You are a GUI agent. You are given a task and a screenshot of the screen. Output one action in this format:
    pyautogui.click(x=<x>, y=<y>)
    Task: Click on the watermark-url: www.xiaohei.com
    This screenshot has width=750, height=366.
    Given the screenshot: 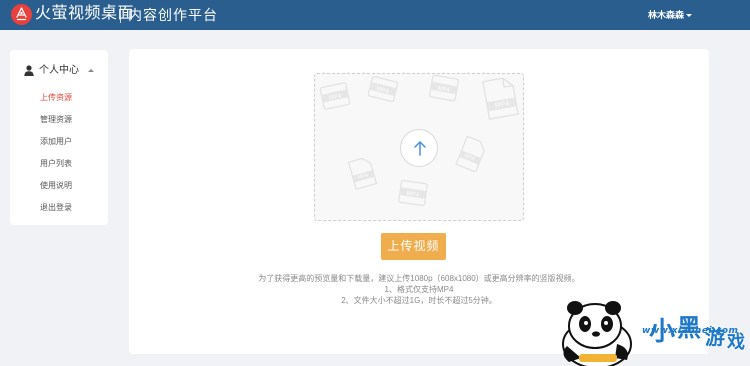 What is the action you would take?
    pyautogui.click(x=690, y=331)
    